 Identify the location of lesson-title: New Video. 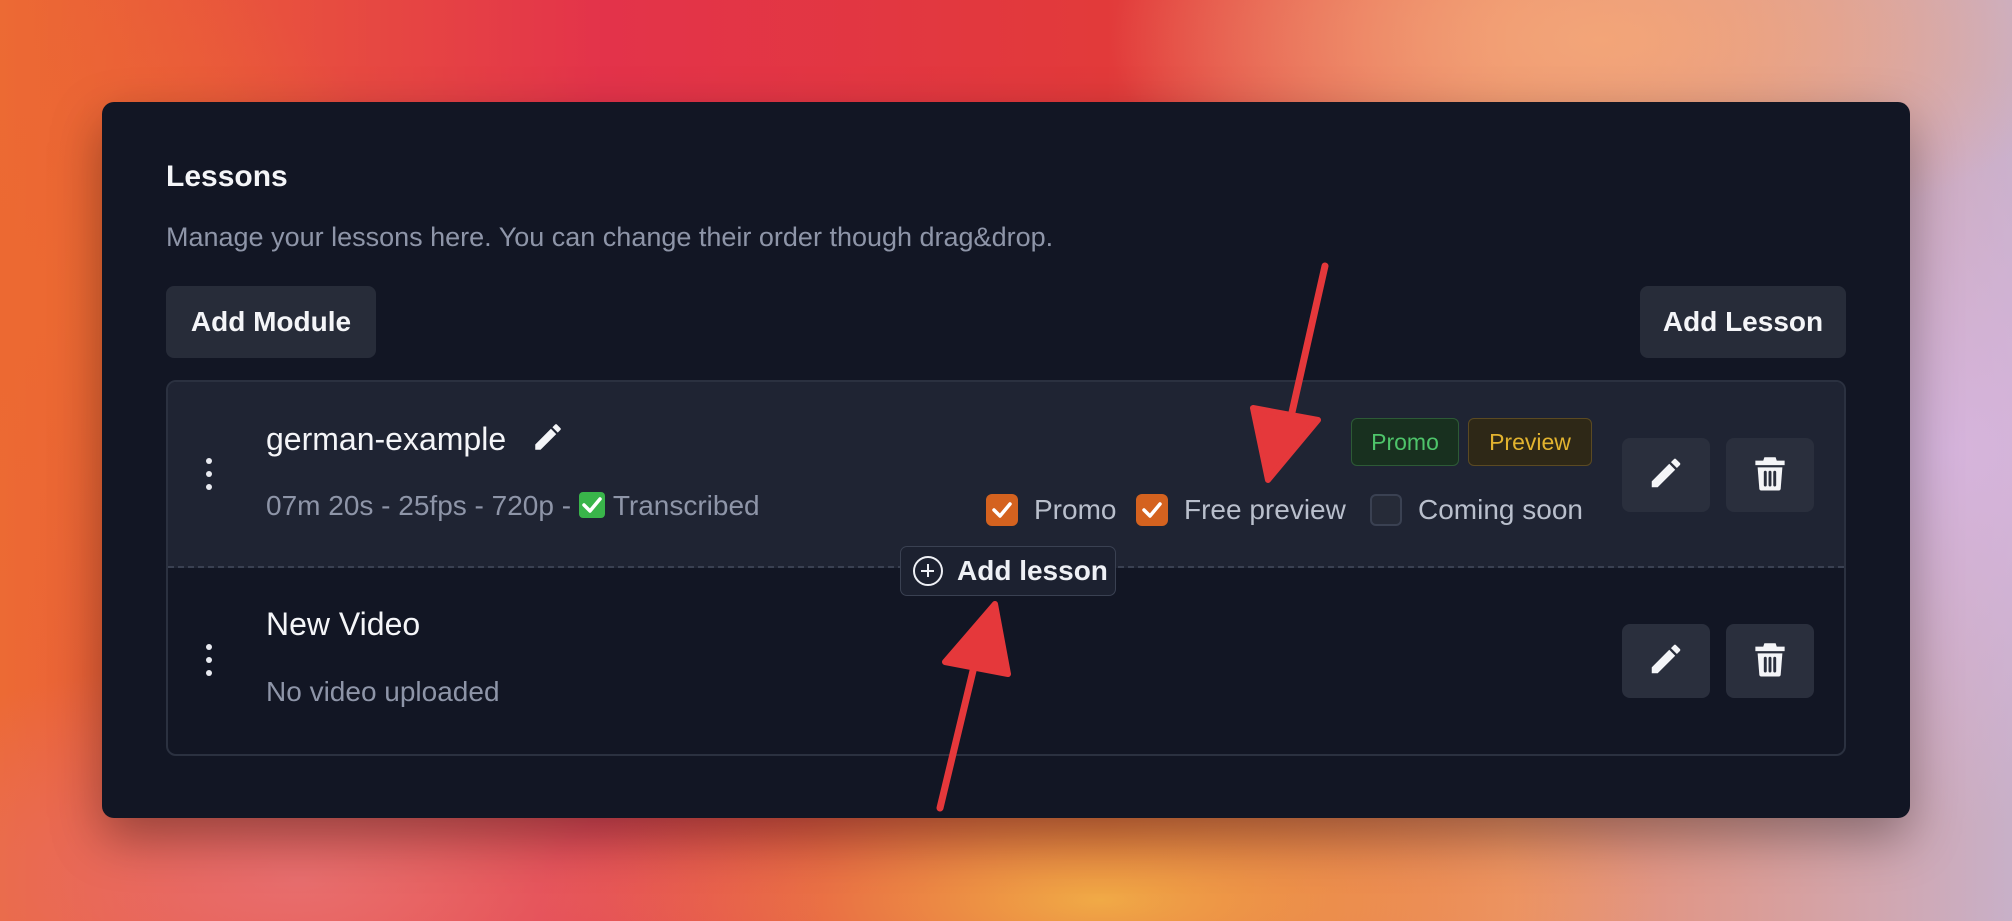
(343, 624).